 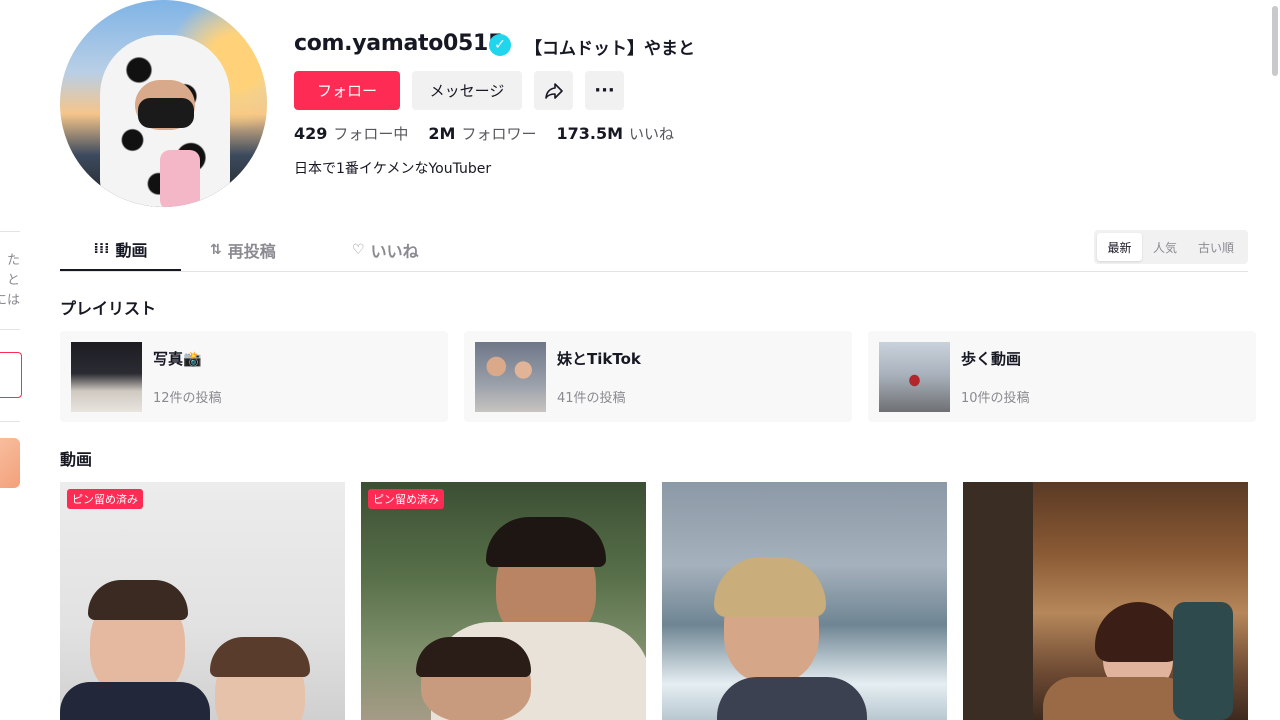 What do you see at coordinates (995, 398) in the screenshot?
I see `playlist-count: 10件の投稿` at bounding box center [995, 398].